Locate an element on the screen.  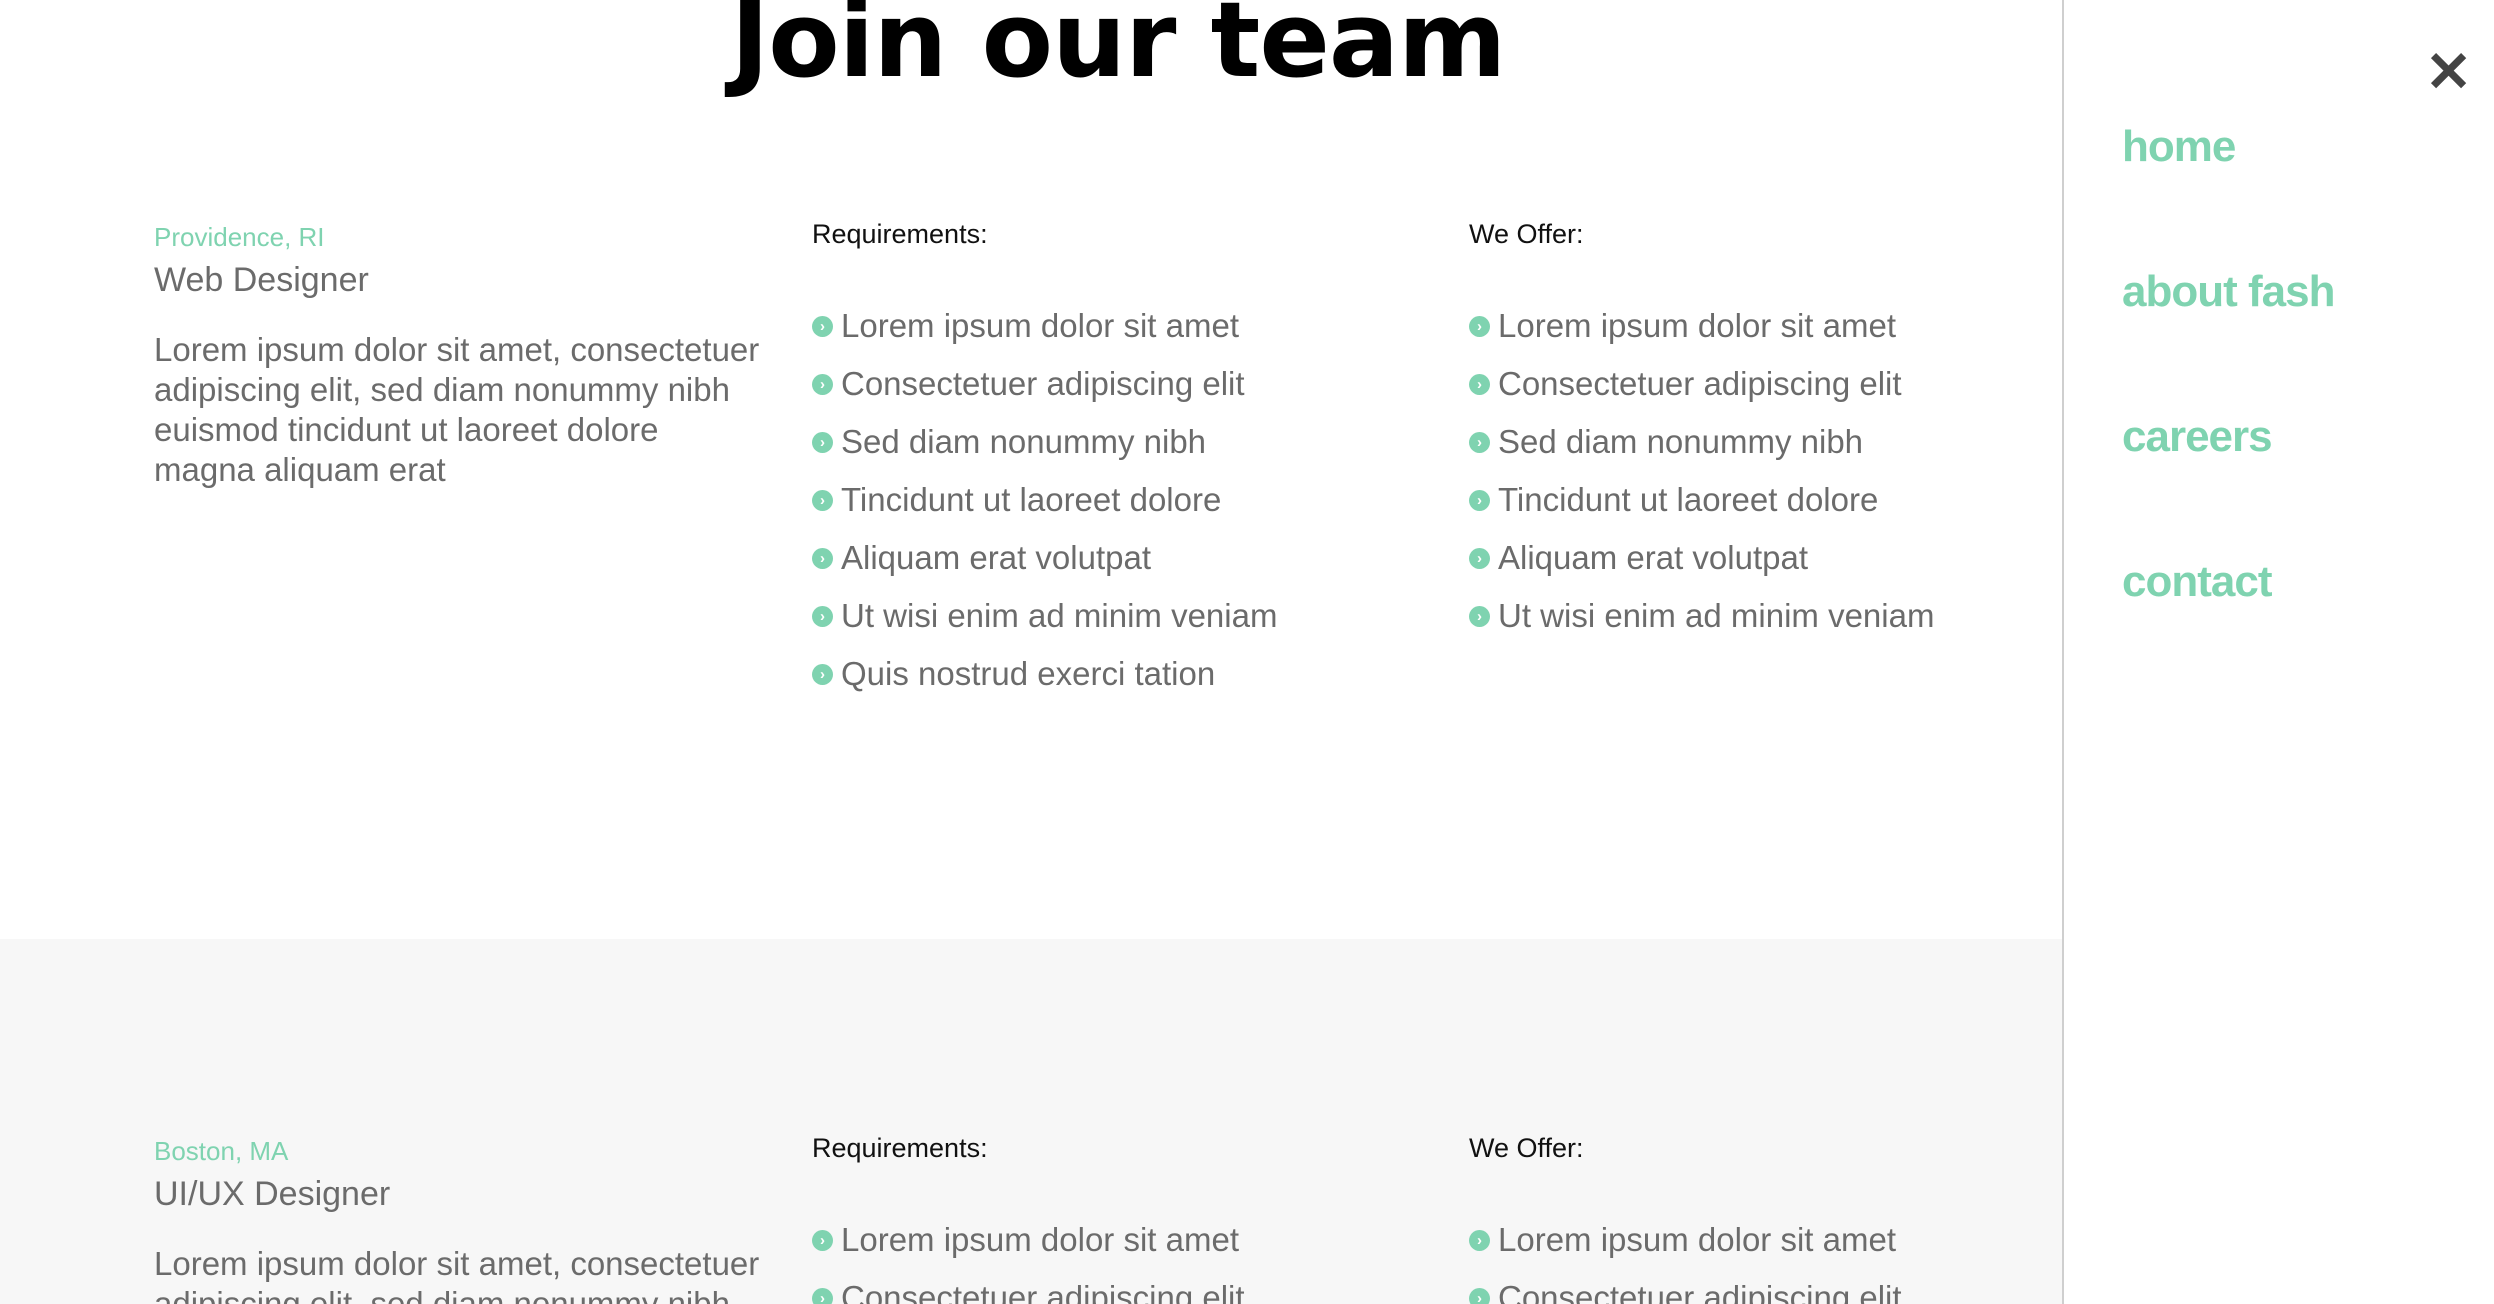
job-location: Providence, RI is located at coordinates (239, 237).